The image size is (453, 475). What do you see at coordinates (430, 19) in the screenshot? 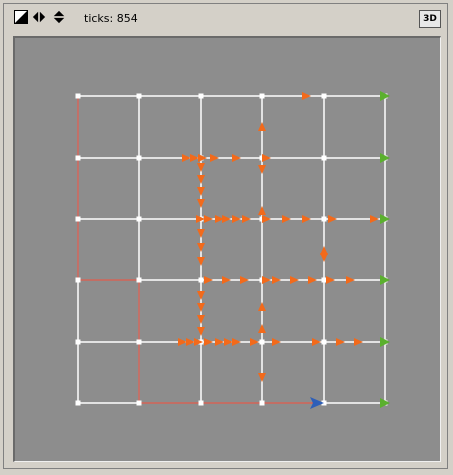
I see `3d-view-button: 3D` at bounding box center [430, 19].